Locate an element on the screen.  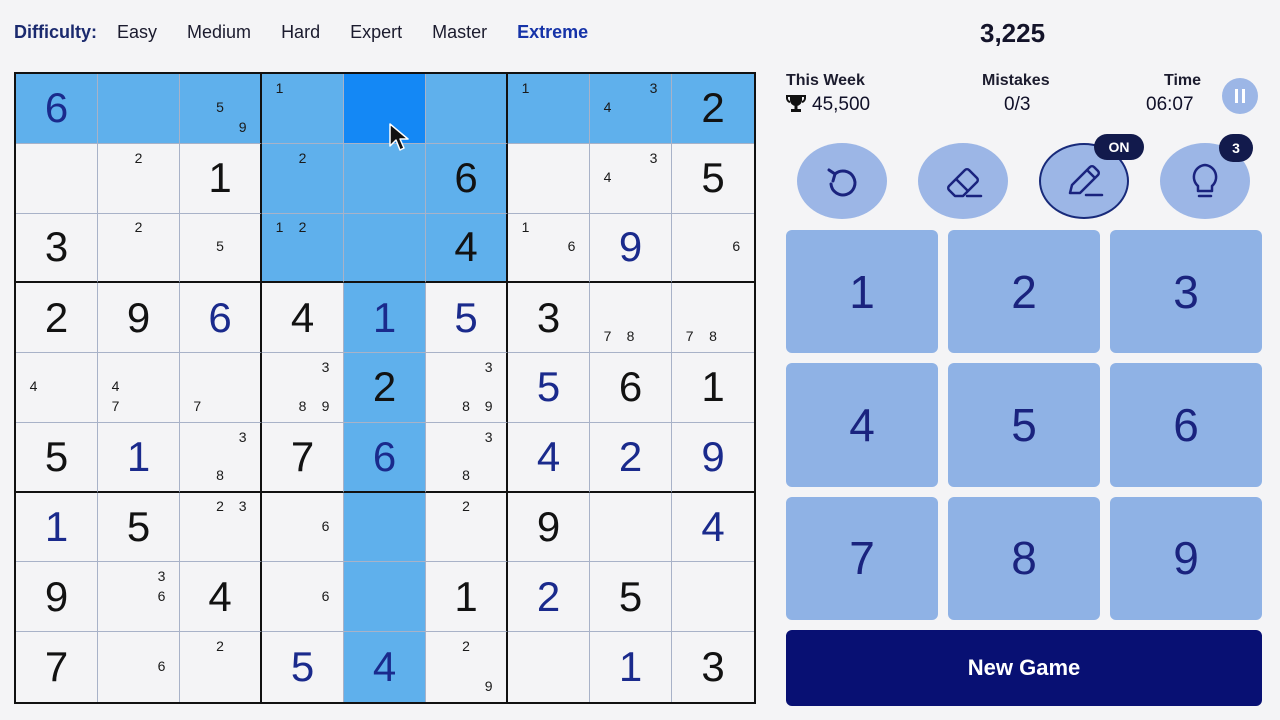
sudoku-cell-r2c7 is located at coordinates (549, 178).